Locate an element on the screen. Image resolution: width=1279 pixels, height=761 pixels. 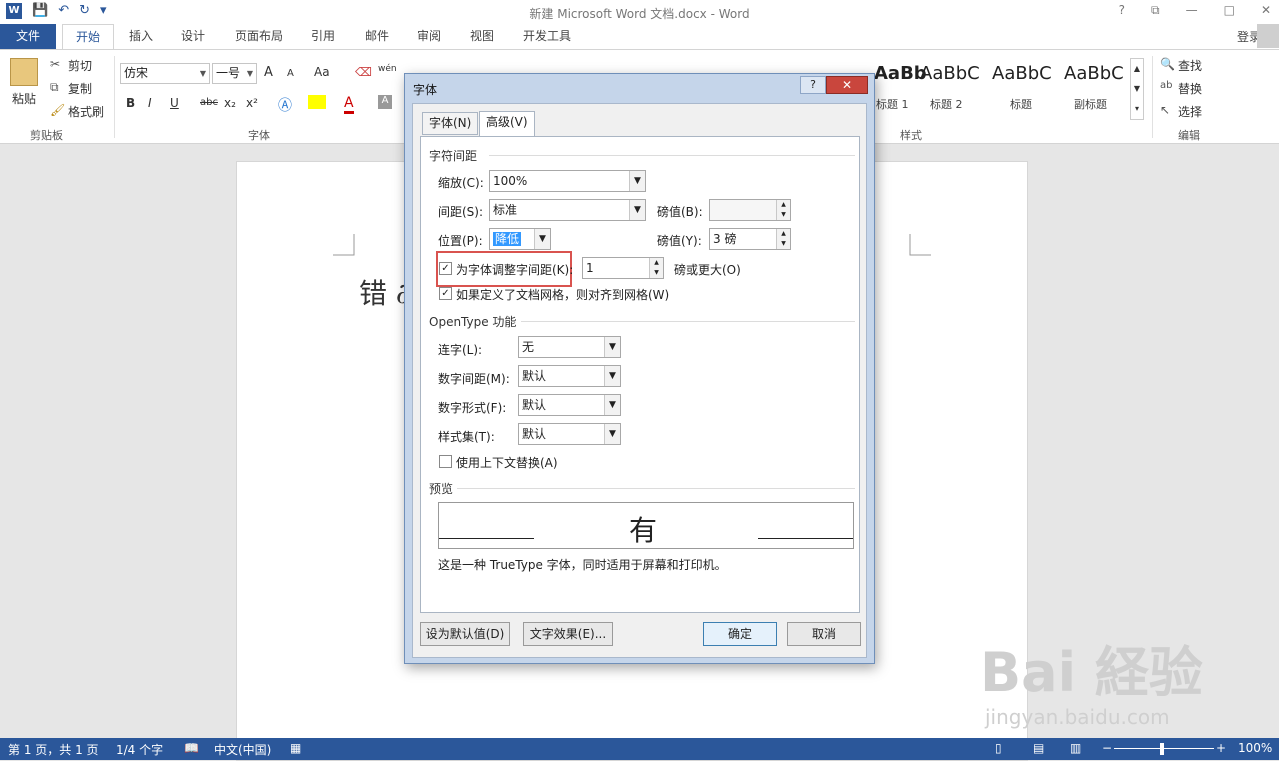
ligatures-dropdown: 无 ▼ is located at coordinates (569, 347).